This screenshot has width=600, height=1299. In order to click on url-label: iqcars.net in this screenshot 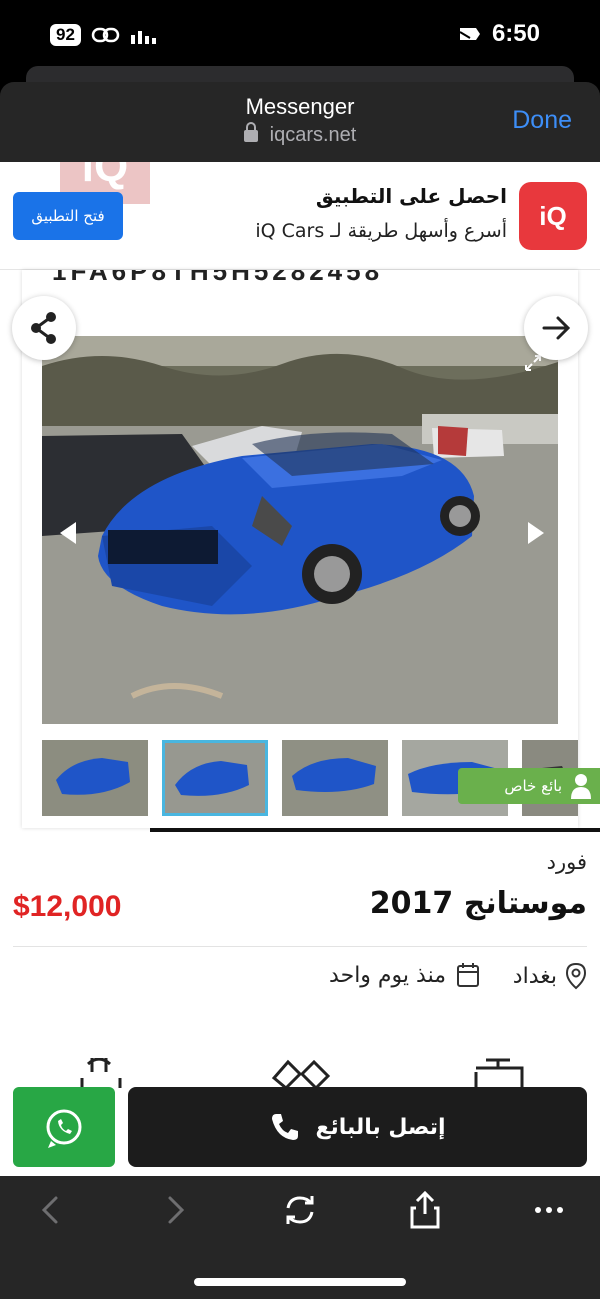, I will do `click(300, 134)`.